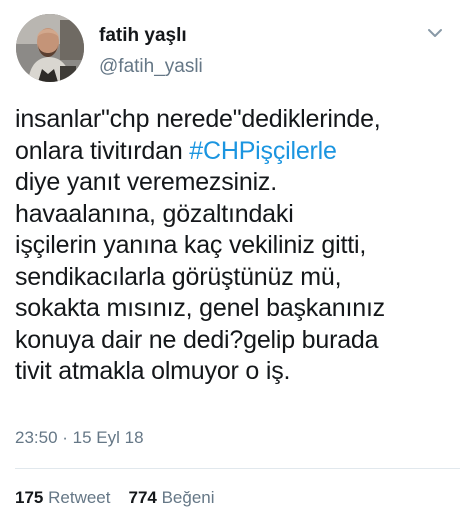  Describe the element at coordinates (435, 33) in the screenshot. I see `chevron-down-icon` at that location.